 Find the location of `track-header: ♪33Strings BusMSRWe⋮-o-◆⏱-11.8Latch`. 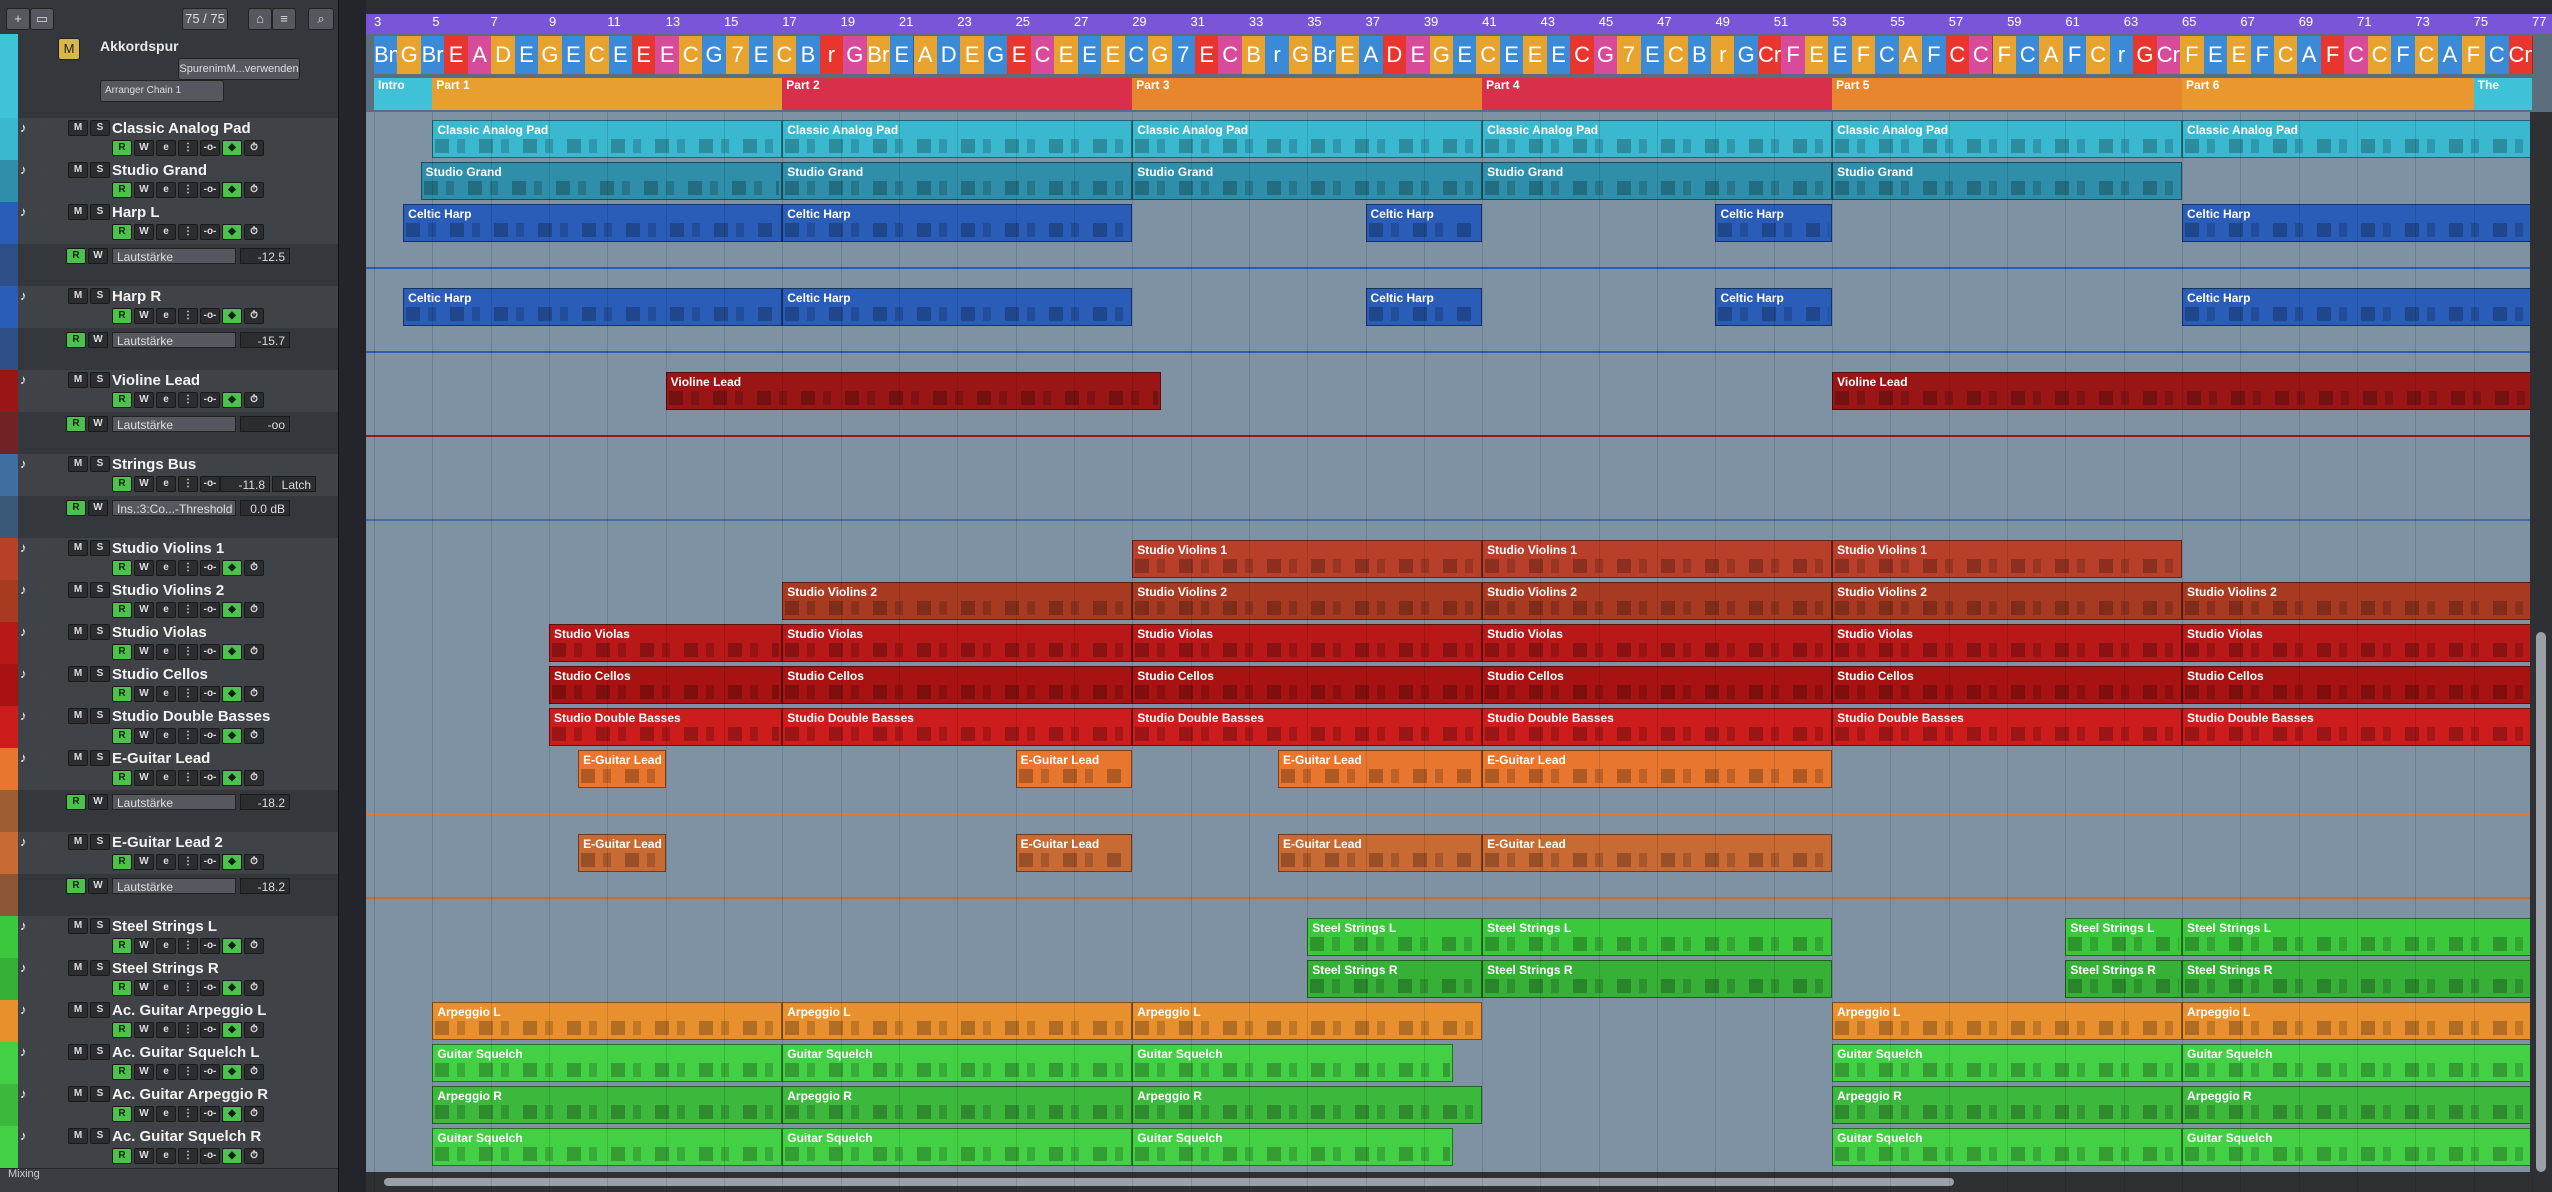

track-header: ♪33Strings BusMSRWe⋮-o-◆⏱-11.8Latch is located at coordinates (169, 475).